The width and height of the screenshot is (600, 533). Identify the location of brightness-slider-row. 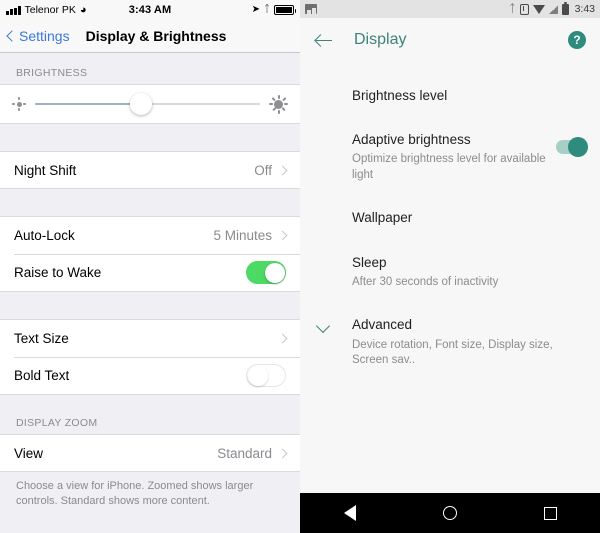
(150, 104).